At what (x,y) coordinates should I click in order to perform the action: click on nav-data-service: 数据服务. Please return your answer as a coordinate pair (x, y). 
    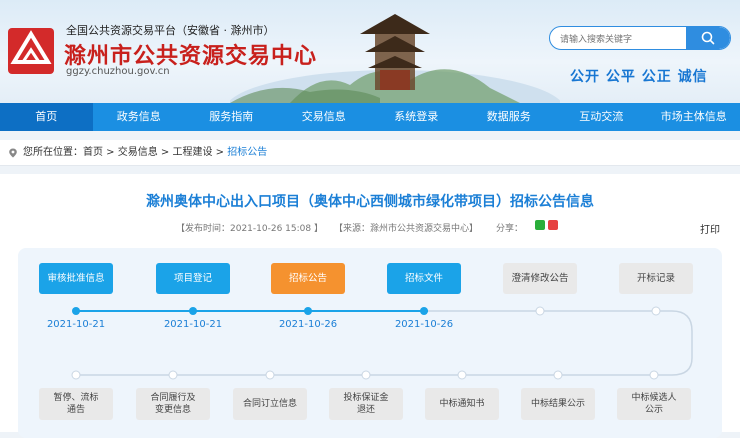
    Looking at the image, I should click on (509, 117).